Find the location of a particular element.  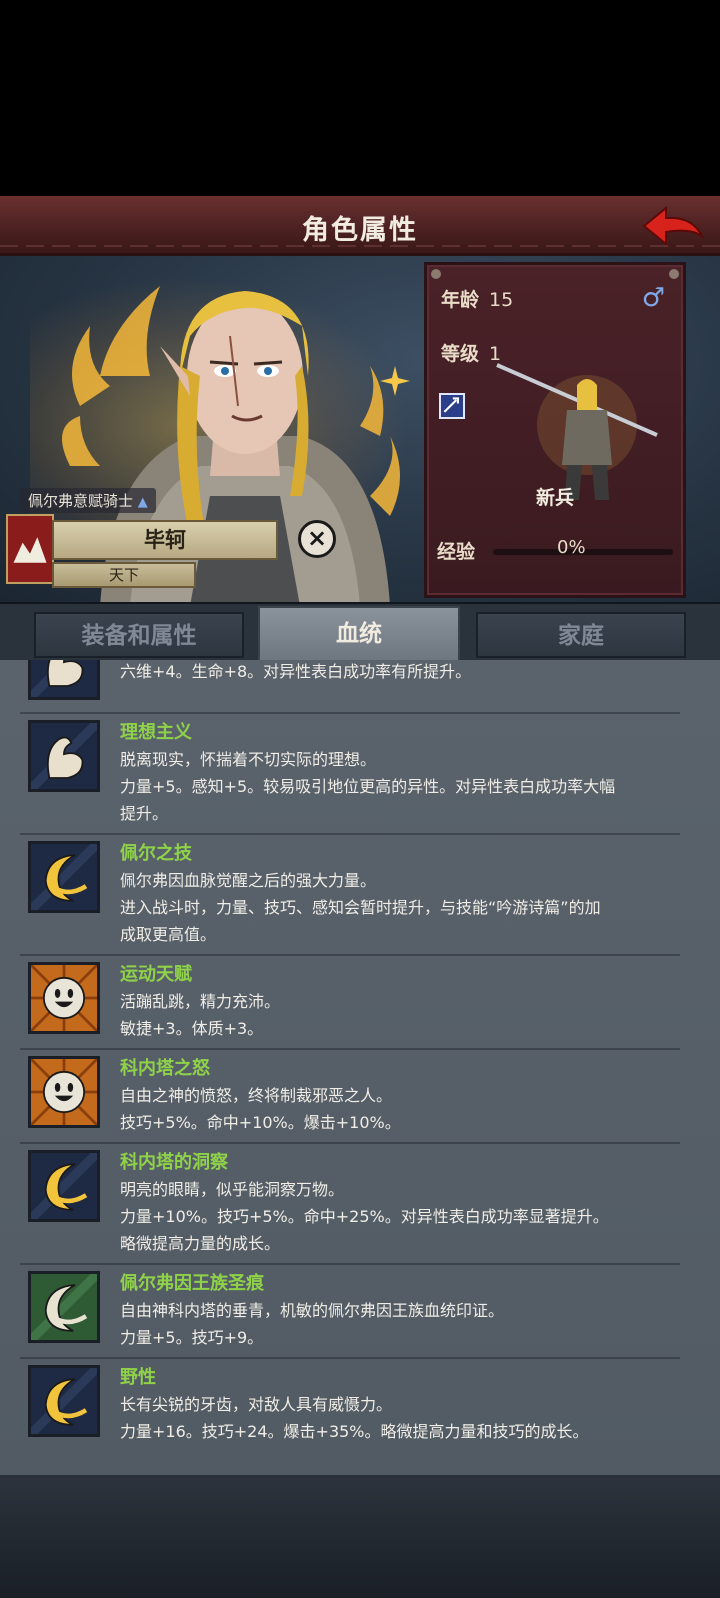

trait-name: 科内塔的洞察 is located at coordinates (174, 1162).